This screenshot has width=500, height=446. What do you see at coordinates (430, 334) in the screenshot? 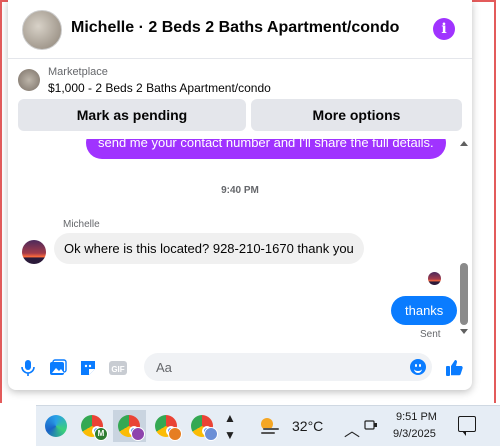
I see `sent-status: Sent` at bounding box center [430, 334].